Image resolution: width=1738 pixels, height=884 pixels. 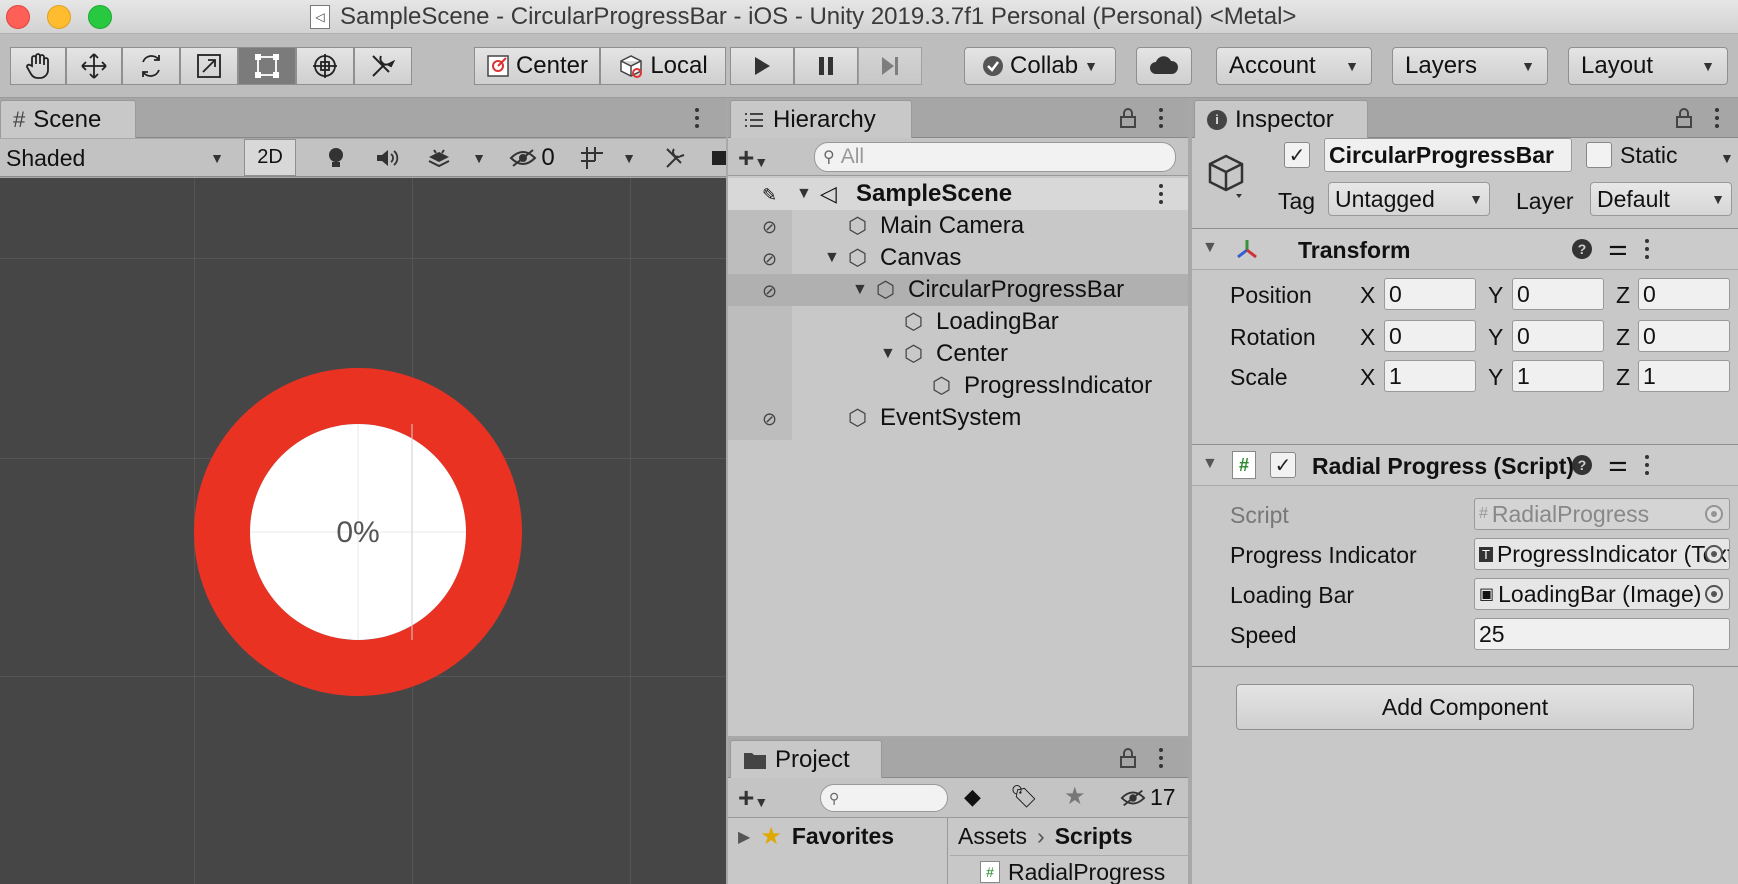 What do you see at coordinates (1283, 465) in the screenshot?
I see `component-enabled-checkbox: ✓` at bounding box center [1283, 465].